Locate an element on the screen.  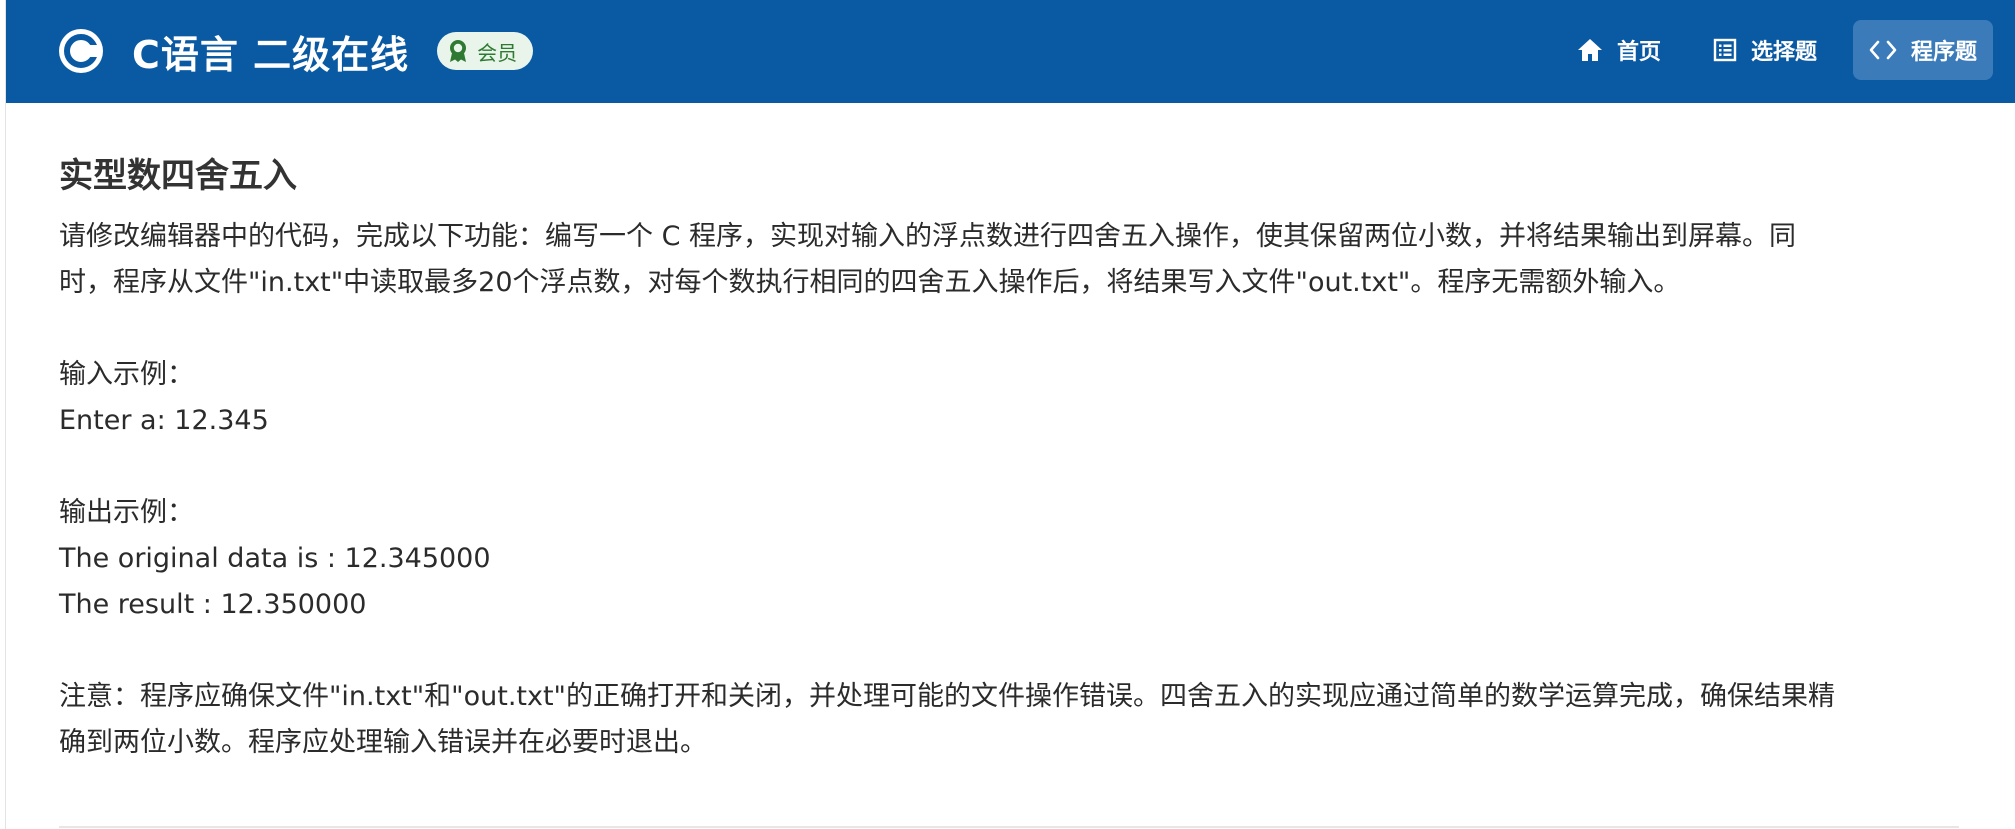
award-icon is located at coordinates (458, 51).